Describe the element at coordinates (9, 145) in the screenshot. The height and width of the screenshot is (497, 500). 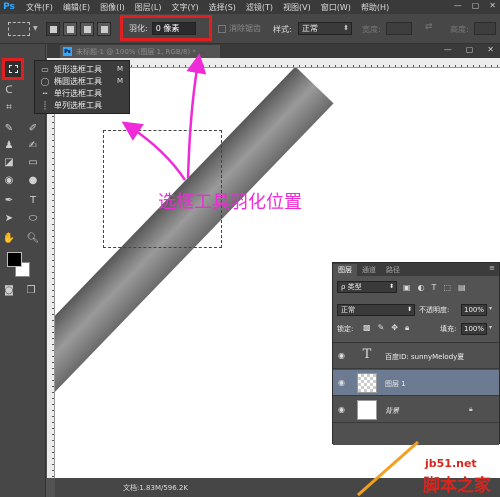
I see `stamp-icon: ♟` at that location.